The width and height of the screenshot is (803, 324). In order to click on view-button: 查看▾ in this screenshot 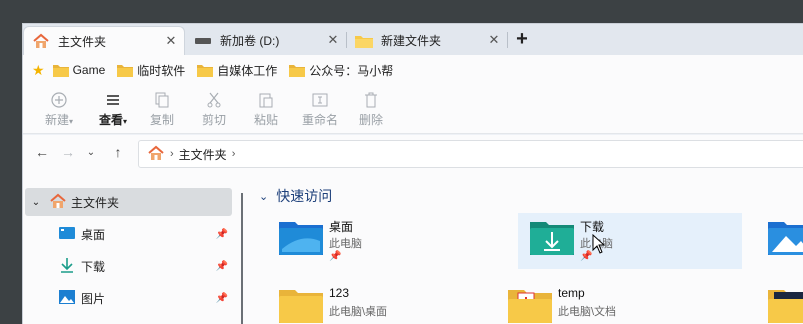, I will do `click(113, 108)`.